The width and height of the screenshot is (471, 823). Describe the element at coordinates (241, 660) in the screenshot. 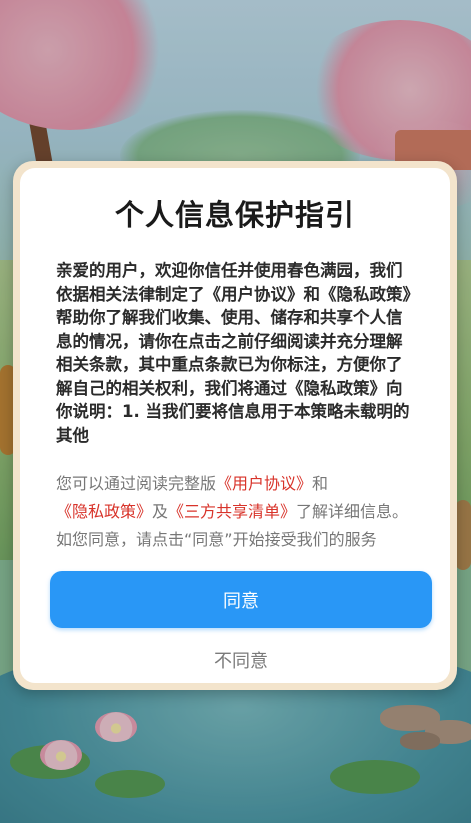

I see `disagree-button: 不同意` at that location.